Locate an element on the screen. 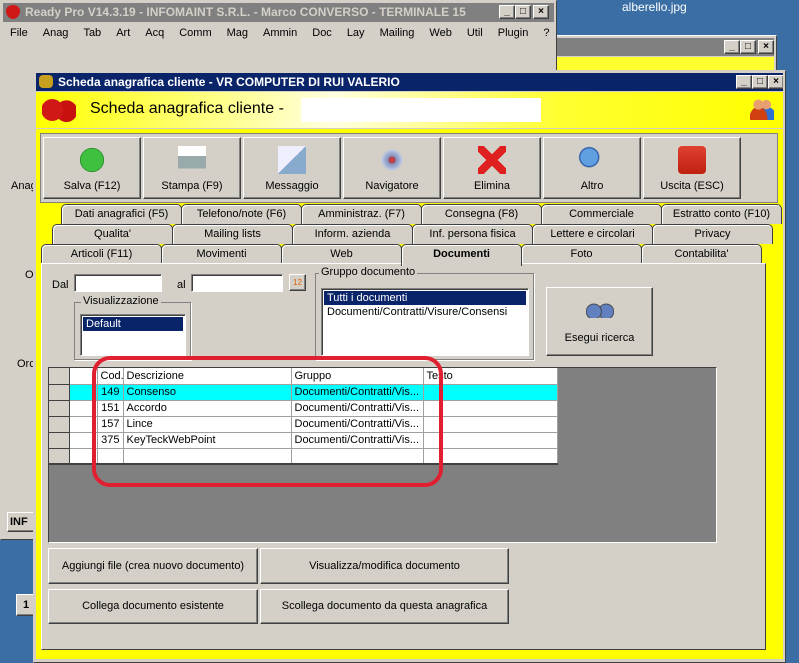 The height and width of the screenshot is (663, 799). toolbar-button-stampa: Stampa (F9) is located at coordinates (192, 168).